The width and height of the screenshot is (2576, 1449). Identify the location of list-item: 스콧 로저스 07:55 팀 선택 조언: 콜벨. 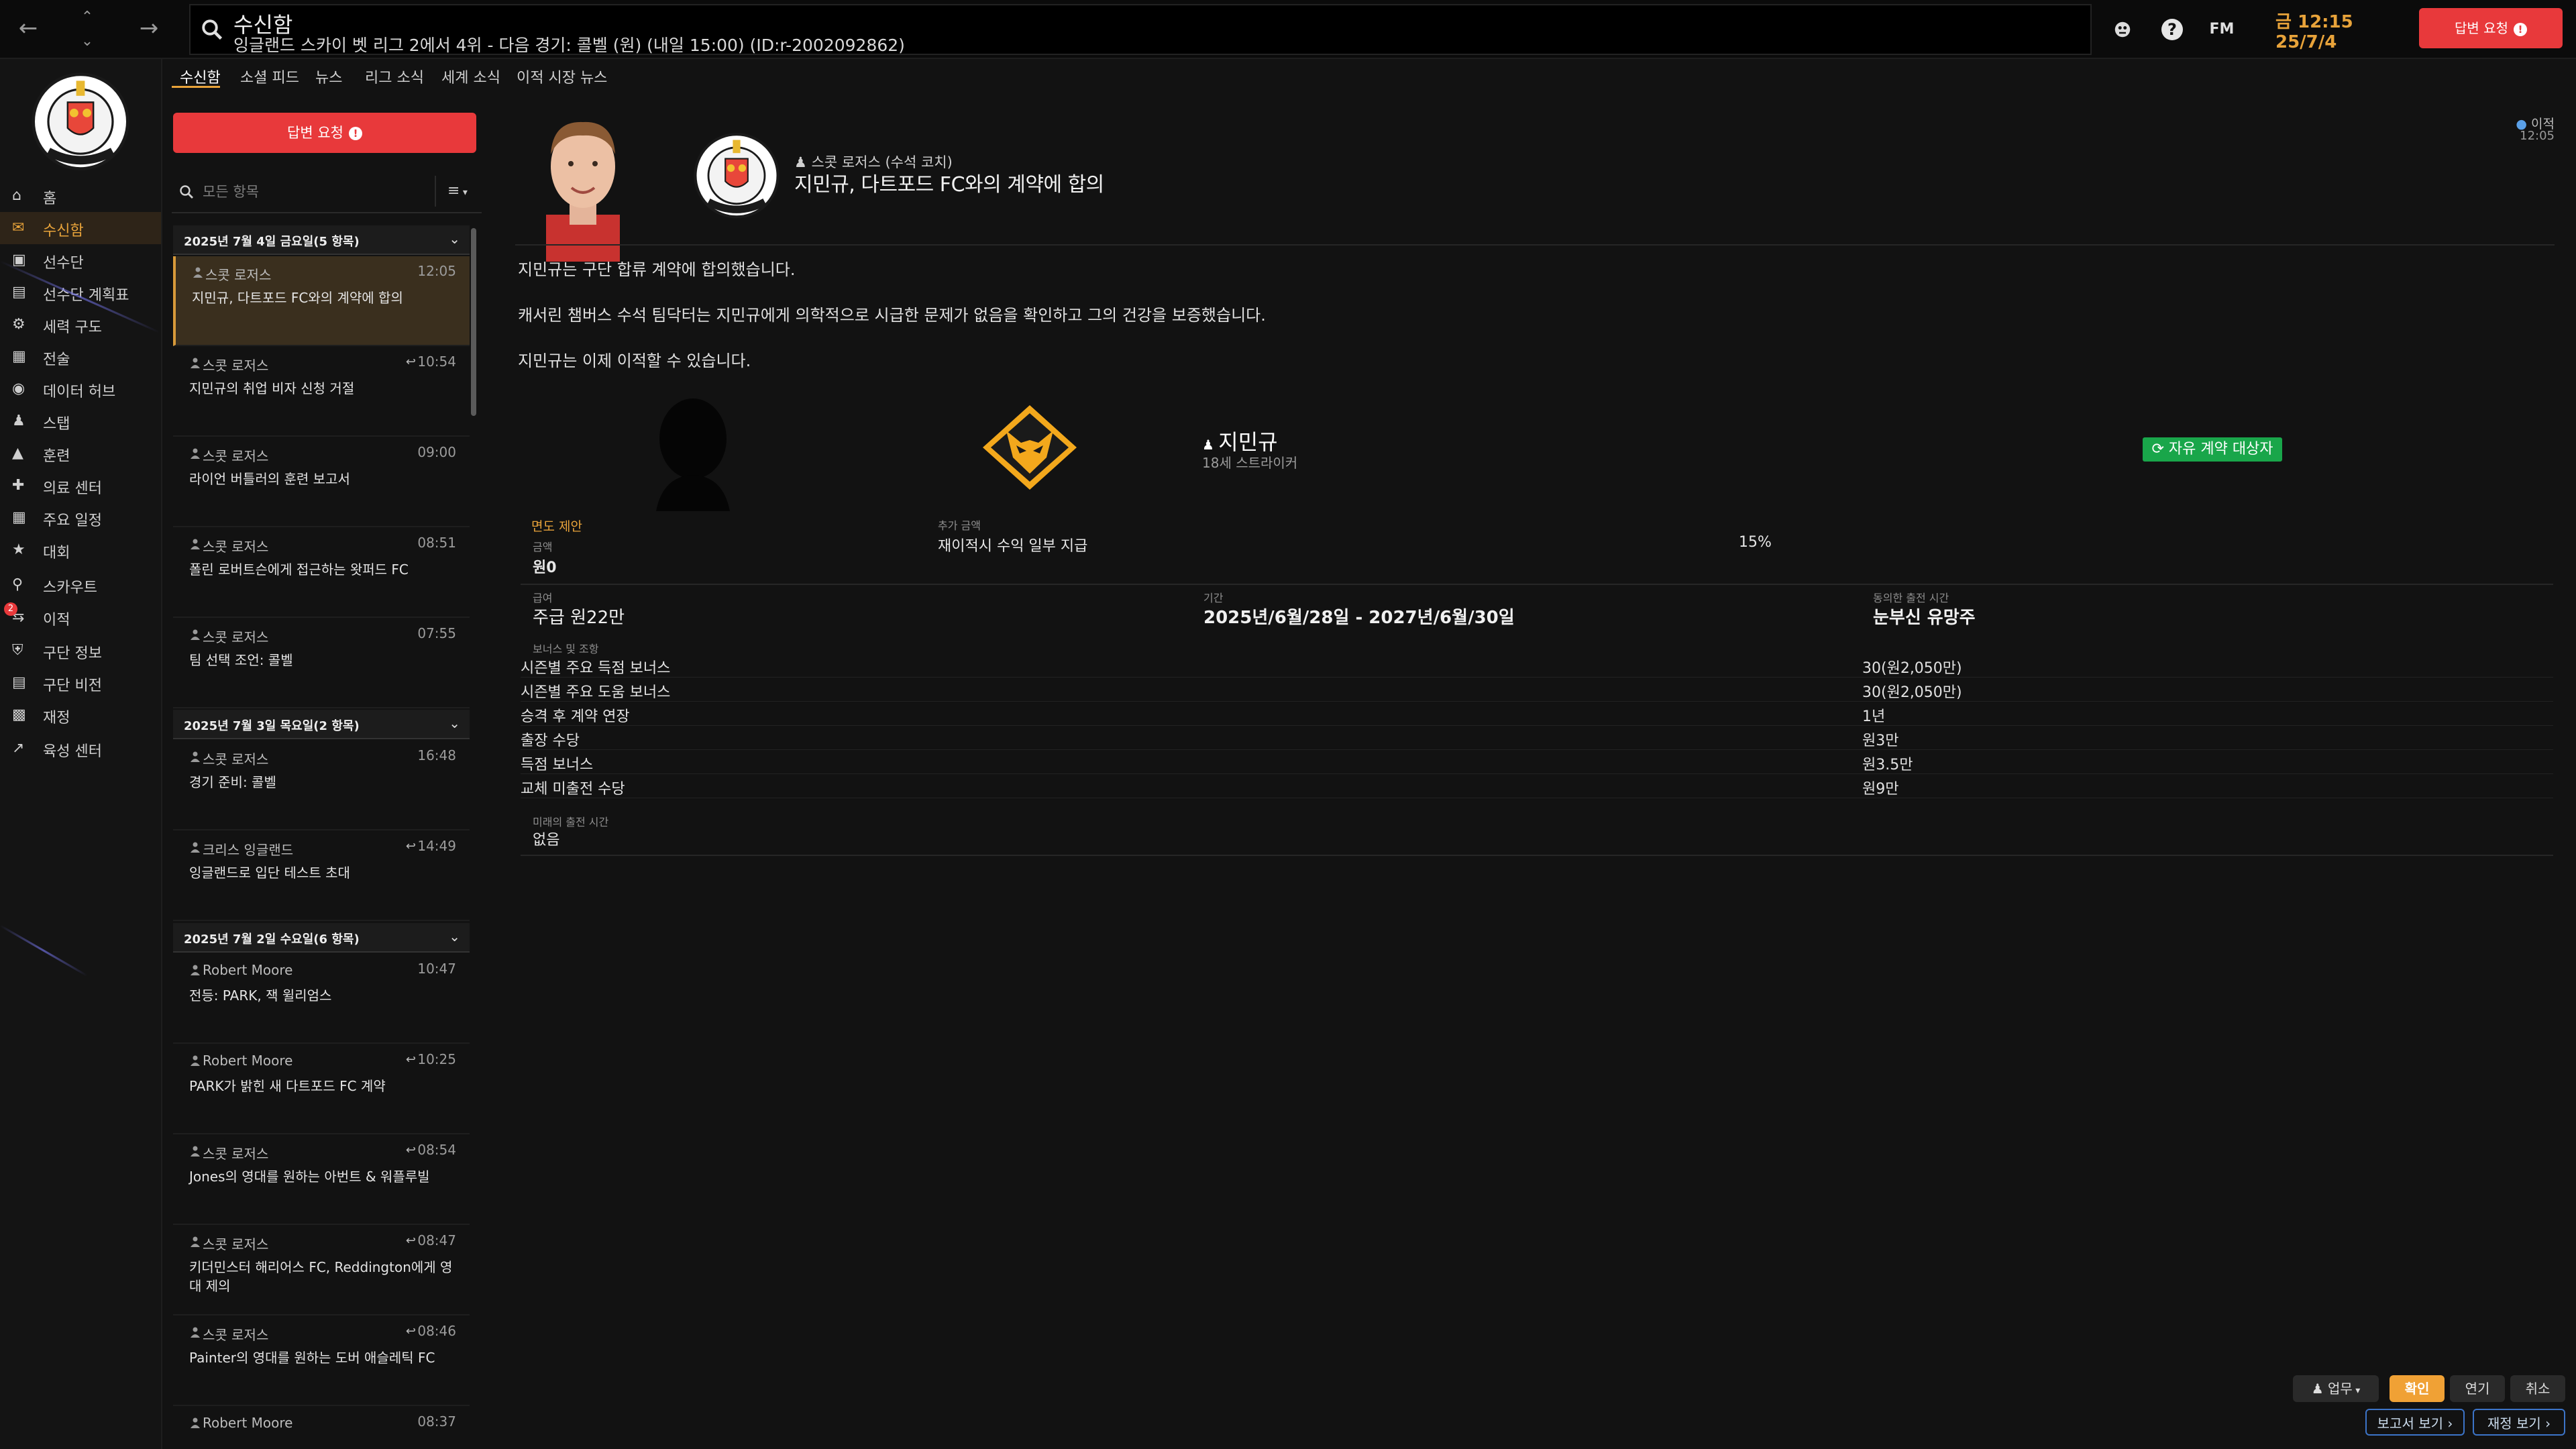
(321, 663).